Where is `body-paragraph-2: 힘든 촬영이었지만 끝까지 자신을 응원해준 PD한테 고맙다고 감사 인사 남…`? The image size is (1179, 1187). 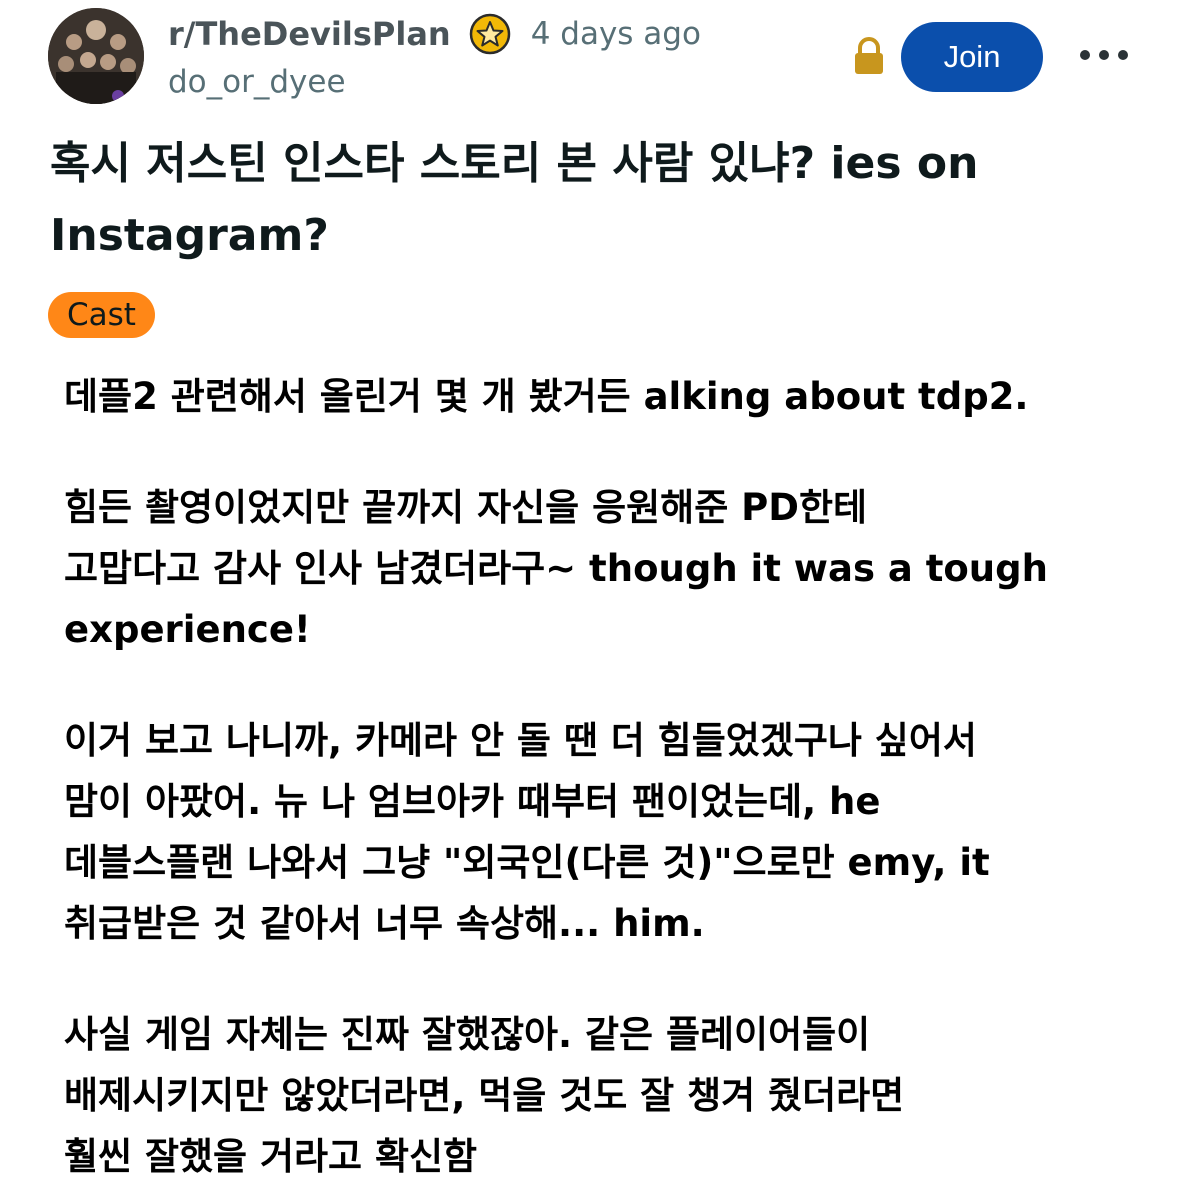
body-paragraph-2: 힘든 촬영이었지만 끝까지 자신을 응원해준 PD한테 고맙다고 감사 인사 남… is located at coordinates (556, 568).